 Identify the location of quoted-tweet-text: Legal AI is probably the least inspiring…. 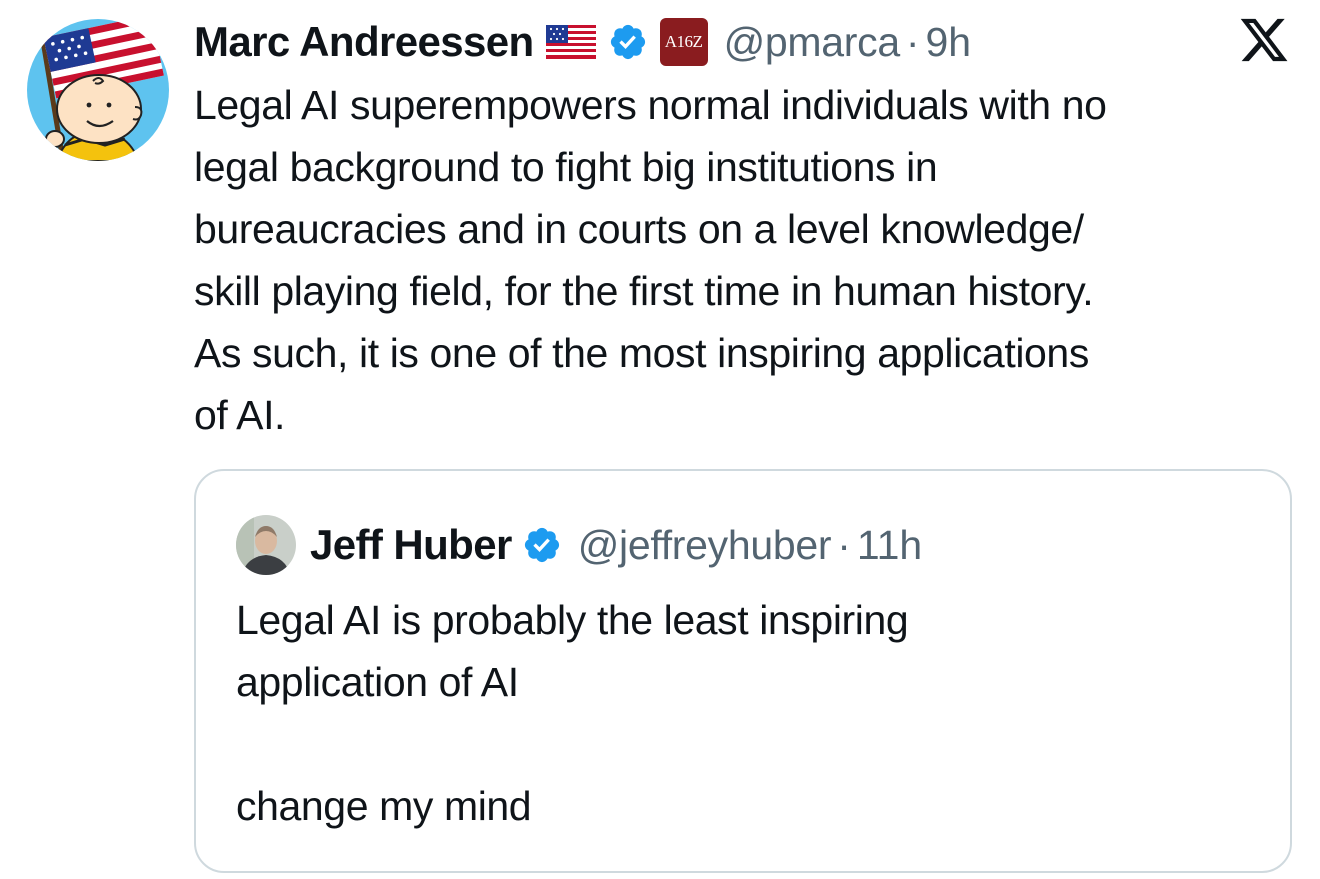
(572, 713).